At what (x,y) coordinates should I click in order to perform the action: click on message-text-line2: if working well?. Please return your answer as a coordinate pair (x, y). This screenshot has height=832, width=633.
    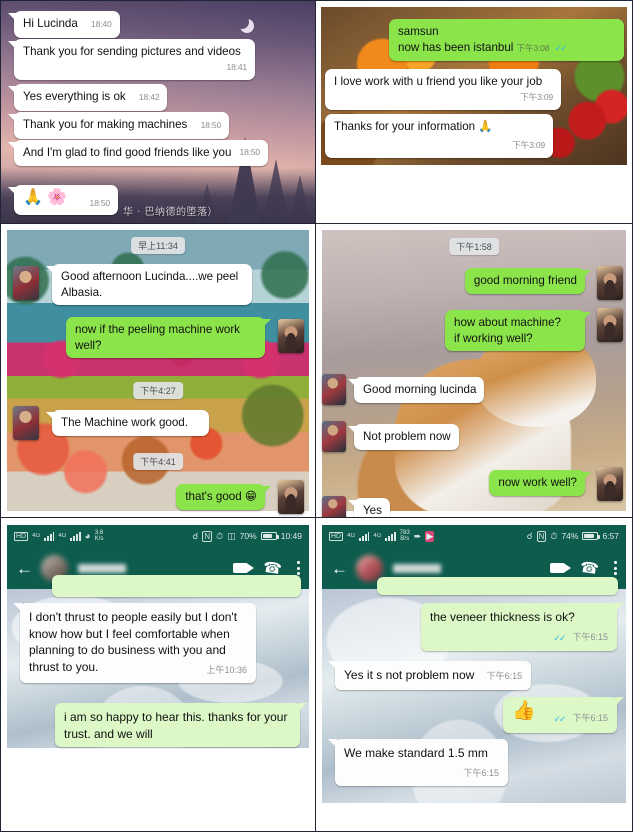
    Looking at the image, I should click on (493, 338).